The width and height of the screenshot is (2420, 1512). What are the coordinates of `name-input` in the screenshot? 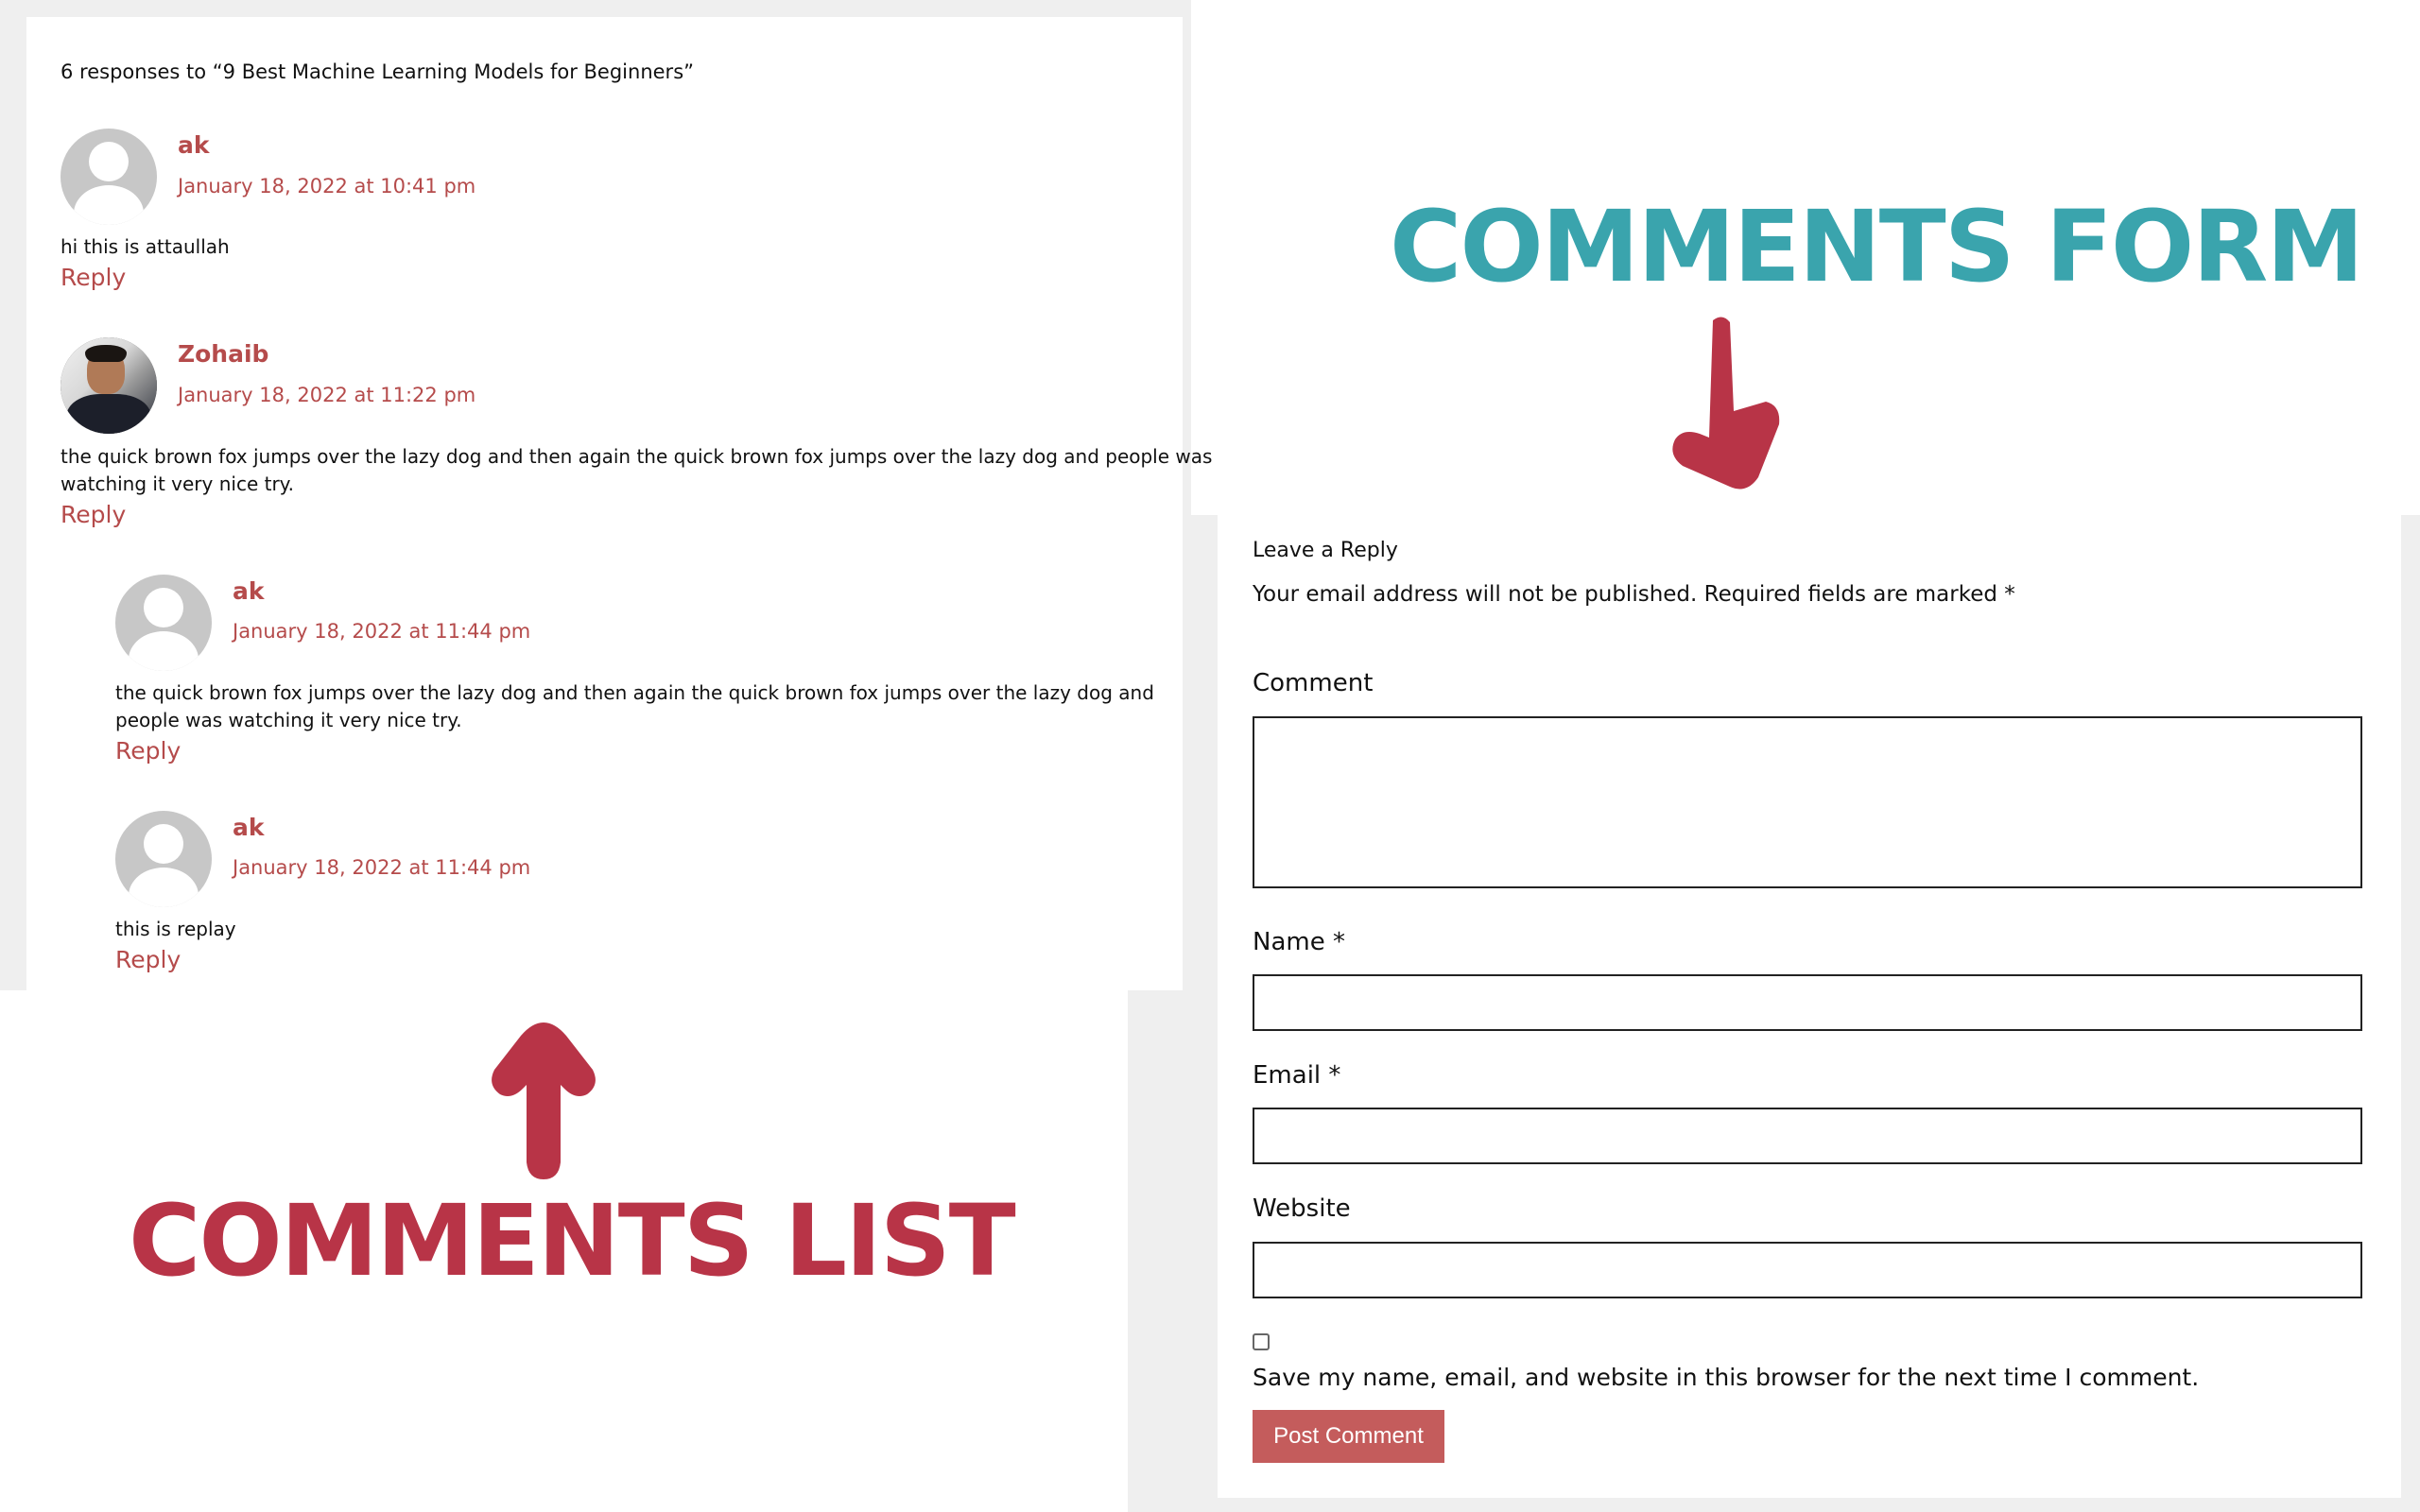 It's located at (1808, 1002).